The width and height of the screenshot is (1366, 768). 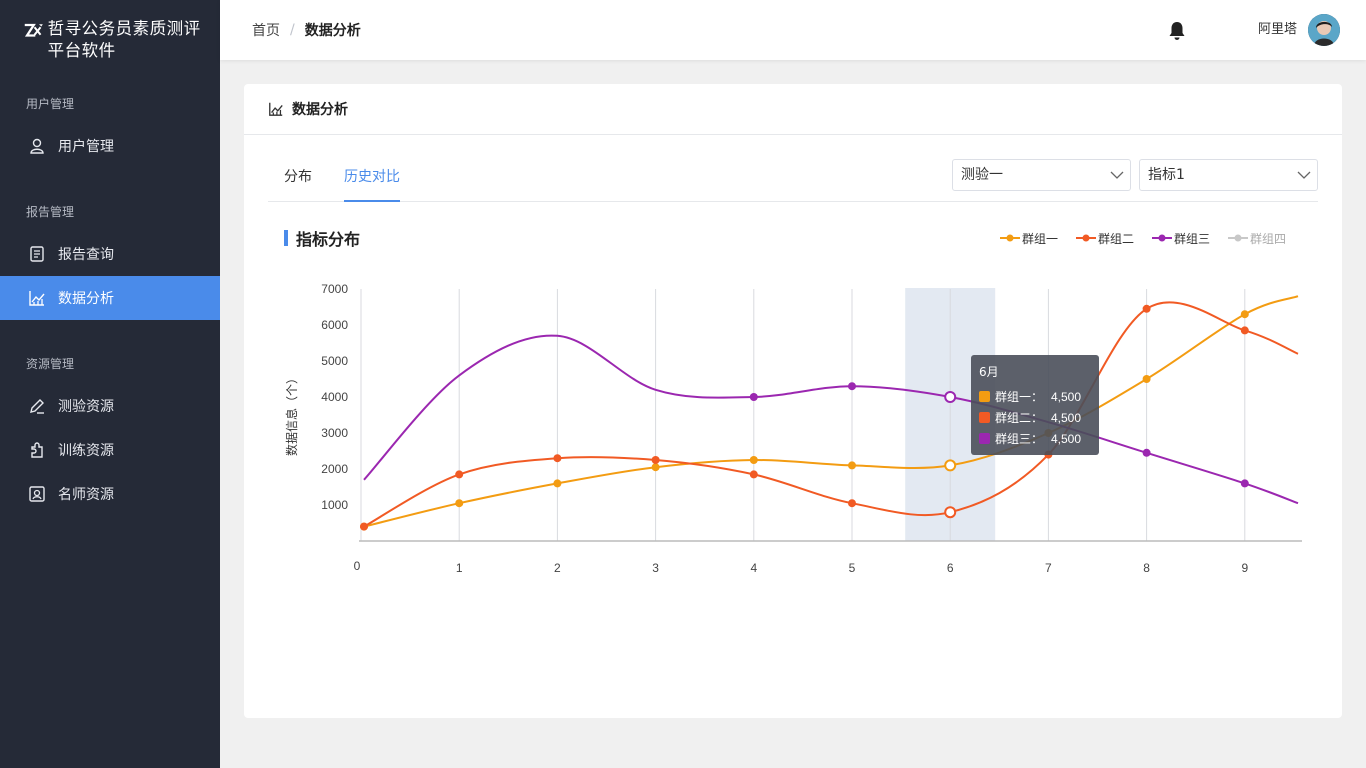 I want to click on sidebar-item-label: 数据分析, so click(x=86, y=299).